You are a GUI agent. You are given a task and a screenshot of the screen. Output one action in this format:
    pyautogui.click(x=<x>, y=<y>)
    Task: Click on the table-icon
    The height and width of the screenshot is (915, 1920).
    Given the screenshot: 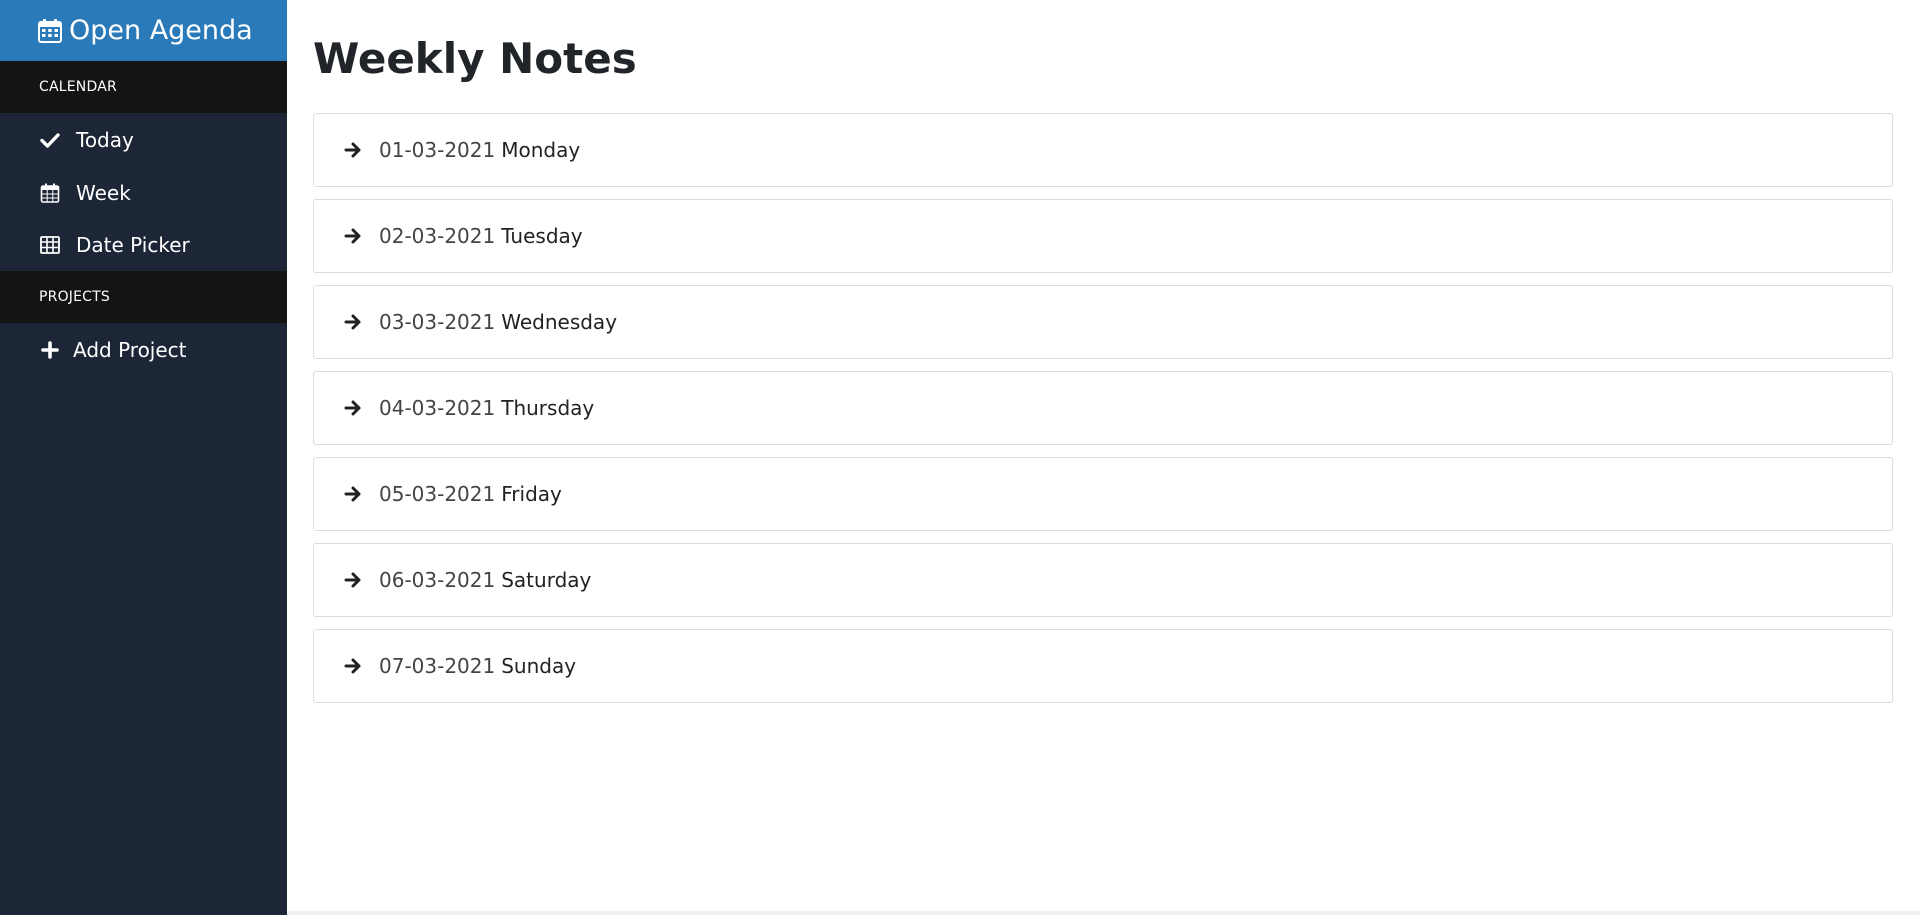 What is the action you would take?
    pyautogui.click(x=50, y=245)
    